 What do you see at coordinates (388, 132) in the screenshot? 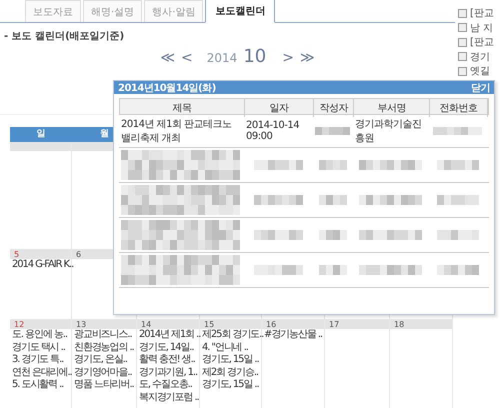
I see `table-cell-text: 경기과학기술진흥원` at bounding box center [388, 132].